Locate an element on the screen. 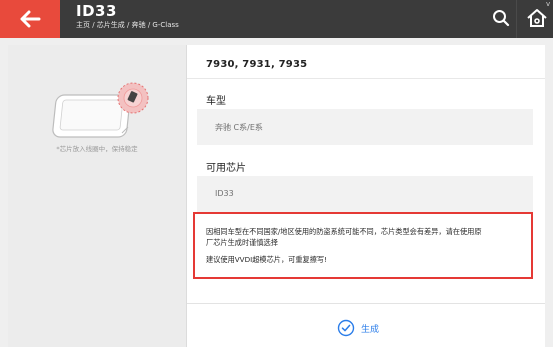  vehicle-value: 奔驰 C系/E系 is located at coordinates (239, 127).